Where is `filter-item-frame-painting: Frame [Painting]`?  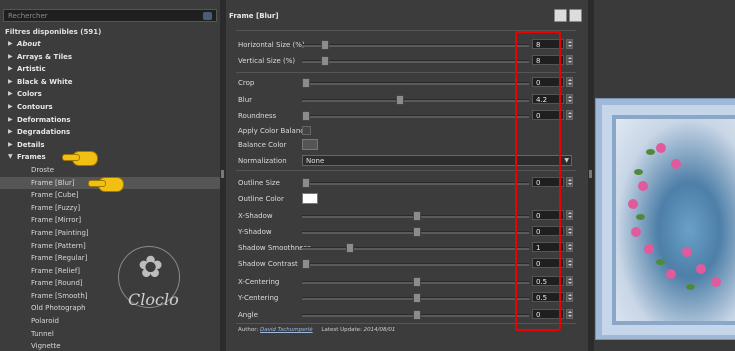 filter-item-frame-painting: Frame [Painting] is located at coordinates (110, 233).